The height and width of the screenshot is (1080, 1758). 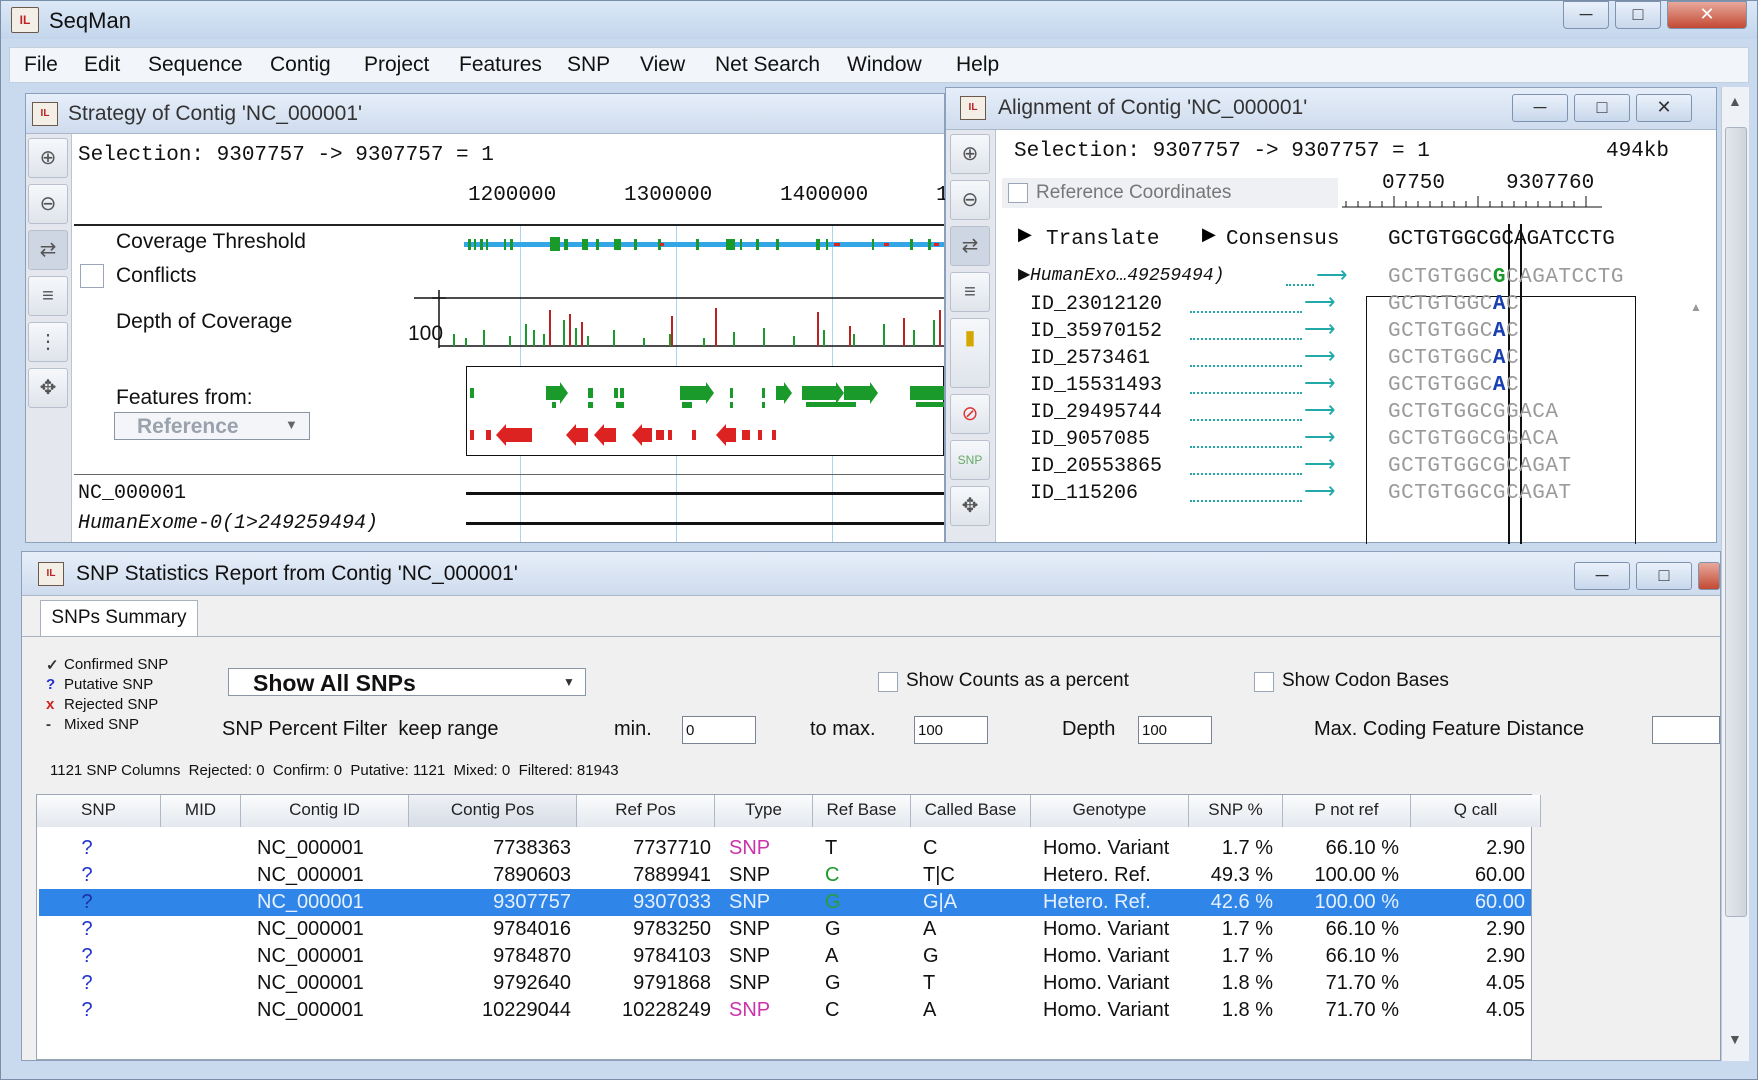 What do you see at coordinates (1331, 303) in the screenshot?
I see `read-row: ID_23012120 ⟶ GCTGTGGCAC` at bounding box center [1331, 303].